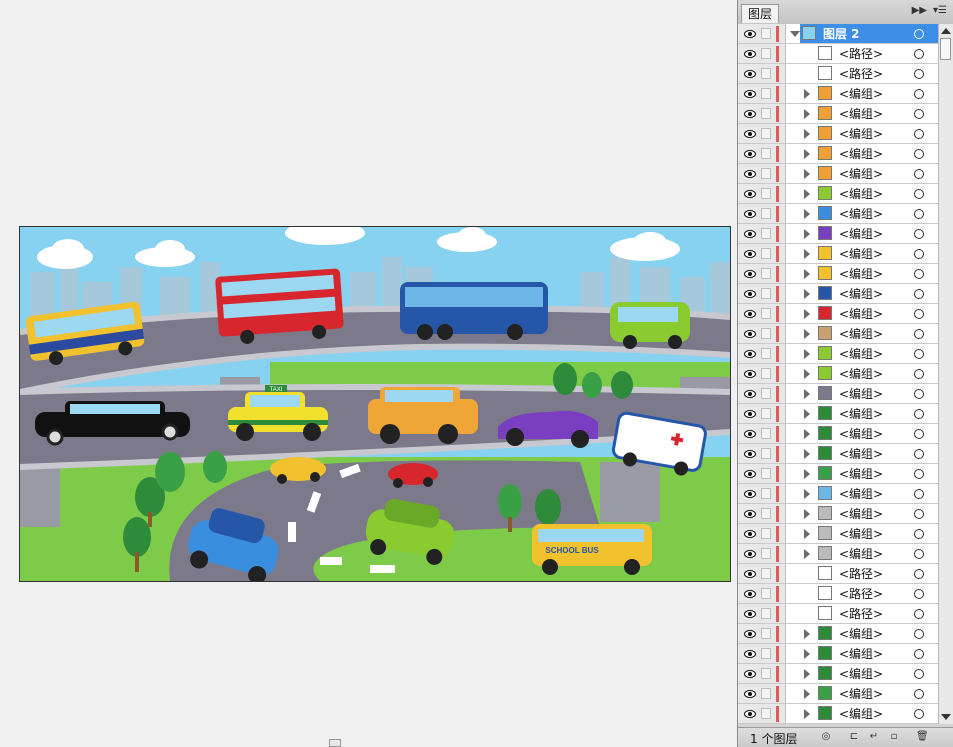 The width and height of the screenshot is (953, 747). I want to click on layers-tab: 图层, so click(760, 13).